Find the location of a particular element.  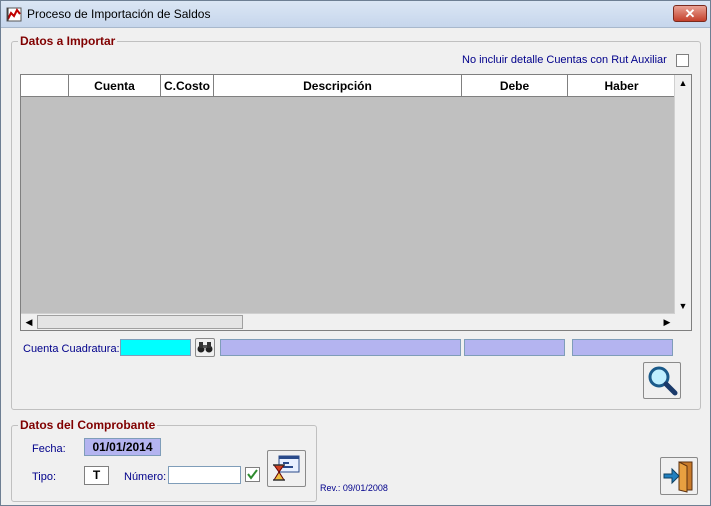

grid-col-descripcion: Descripción is located at coordinates (338, 86).